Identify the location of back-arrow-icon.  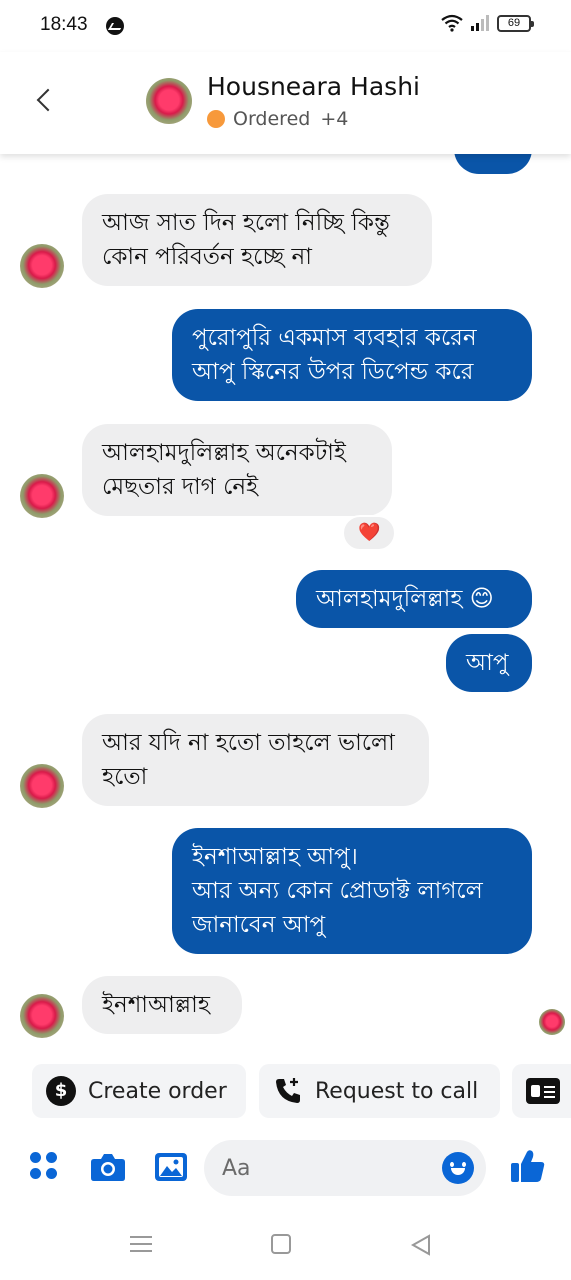
(45, 101).